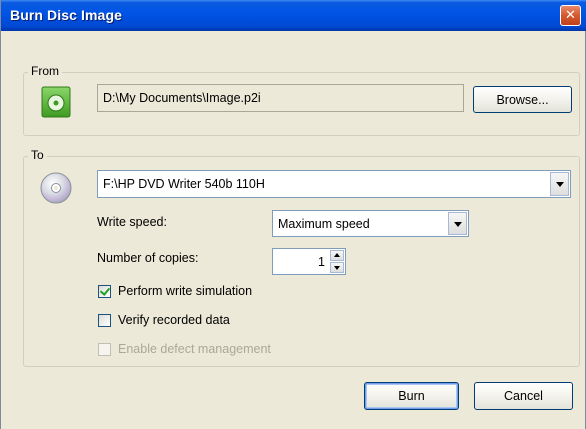 This screenshot has width=586, height=429. I want to click on verify-data-label: Verify recorded data, so click(174, 320).